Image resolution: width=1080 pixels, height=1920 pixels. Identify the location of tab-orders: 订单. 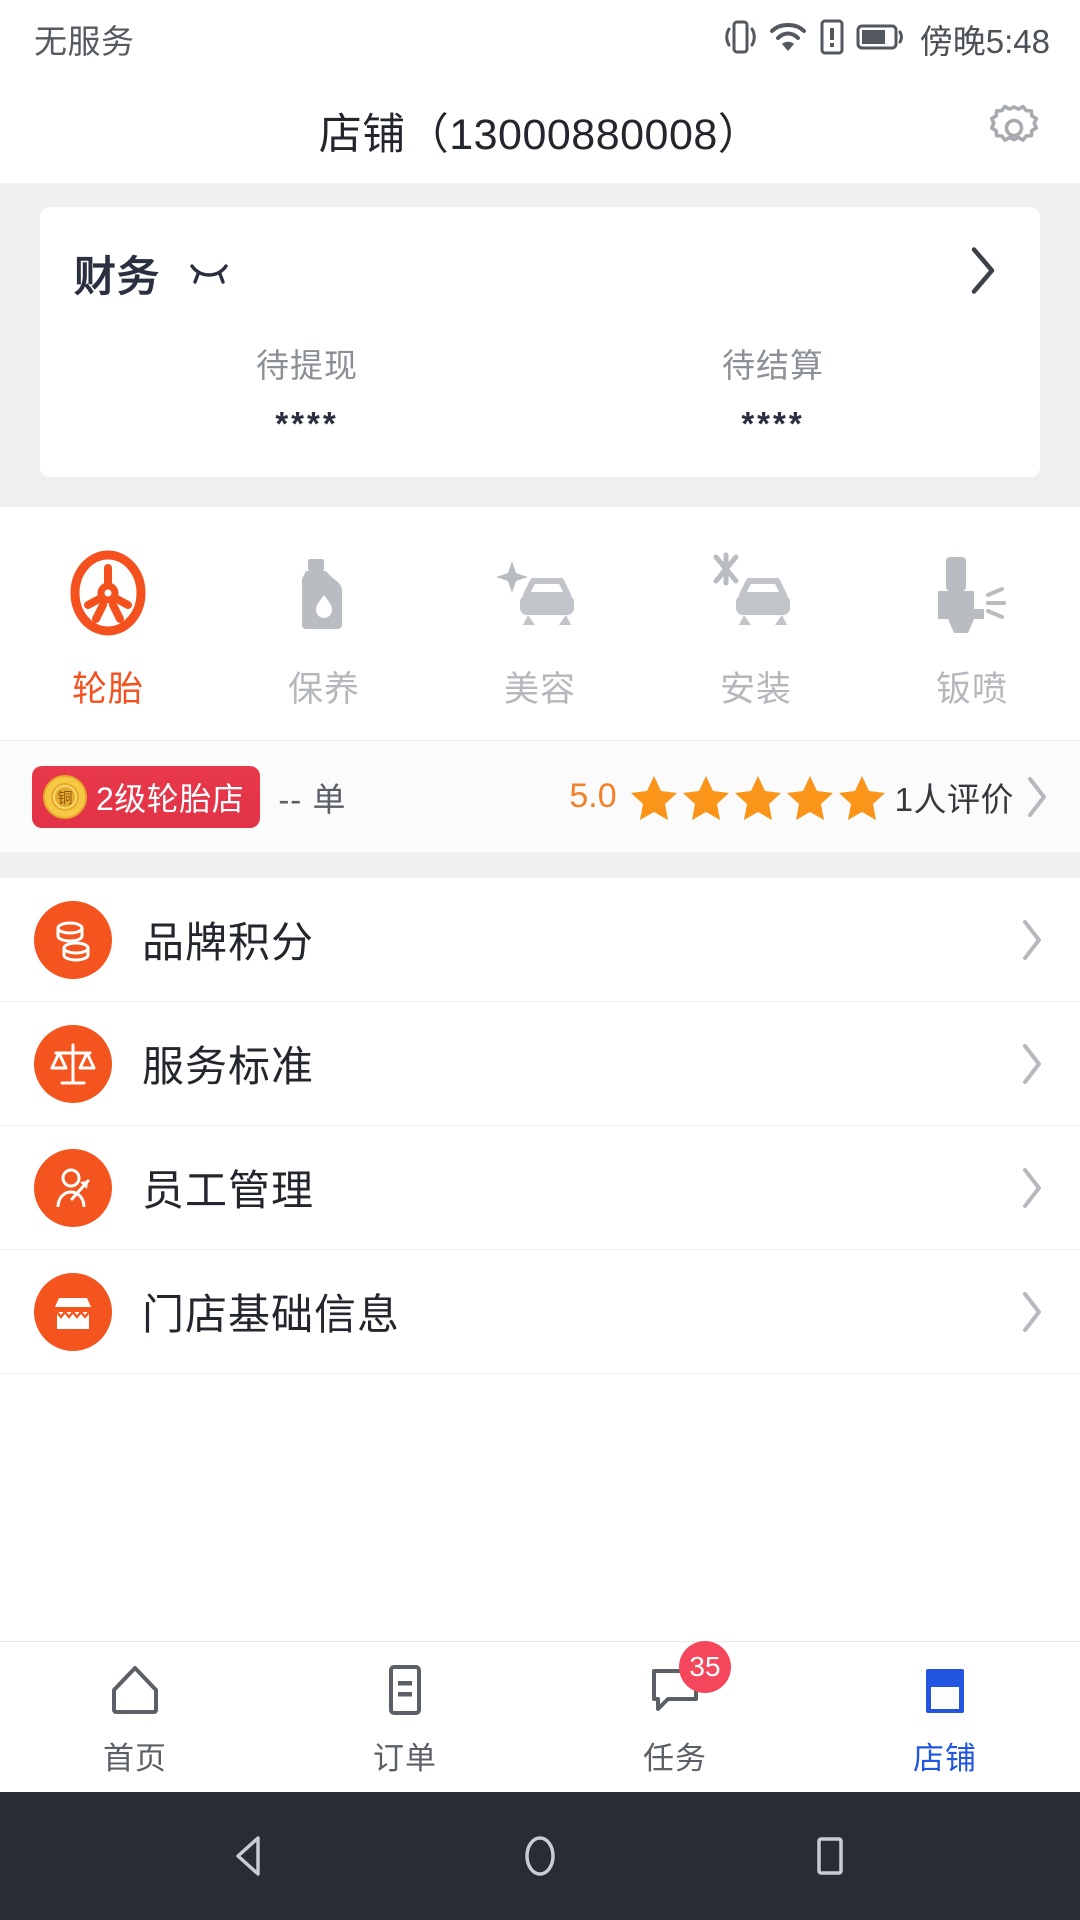
(405, 1717).